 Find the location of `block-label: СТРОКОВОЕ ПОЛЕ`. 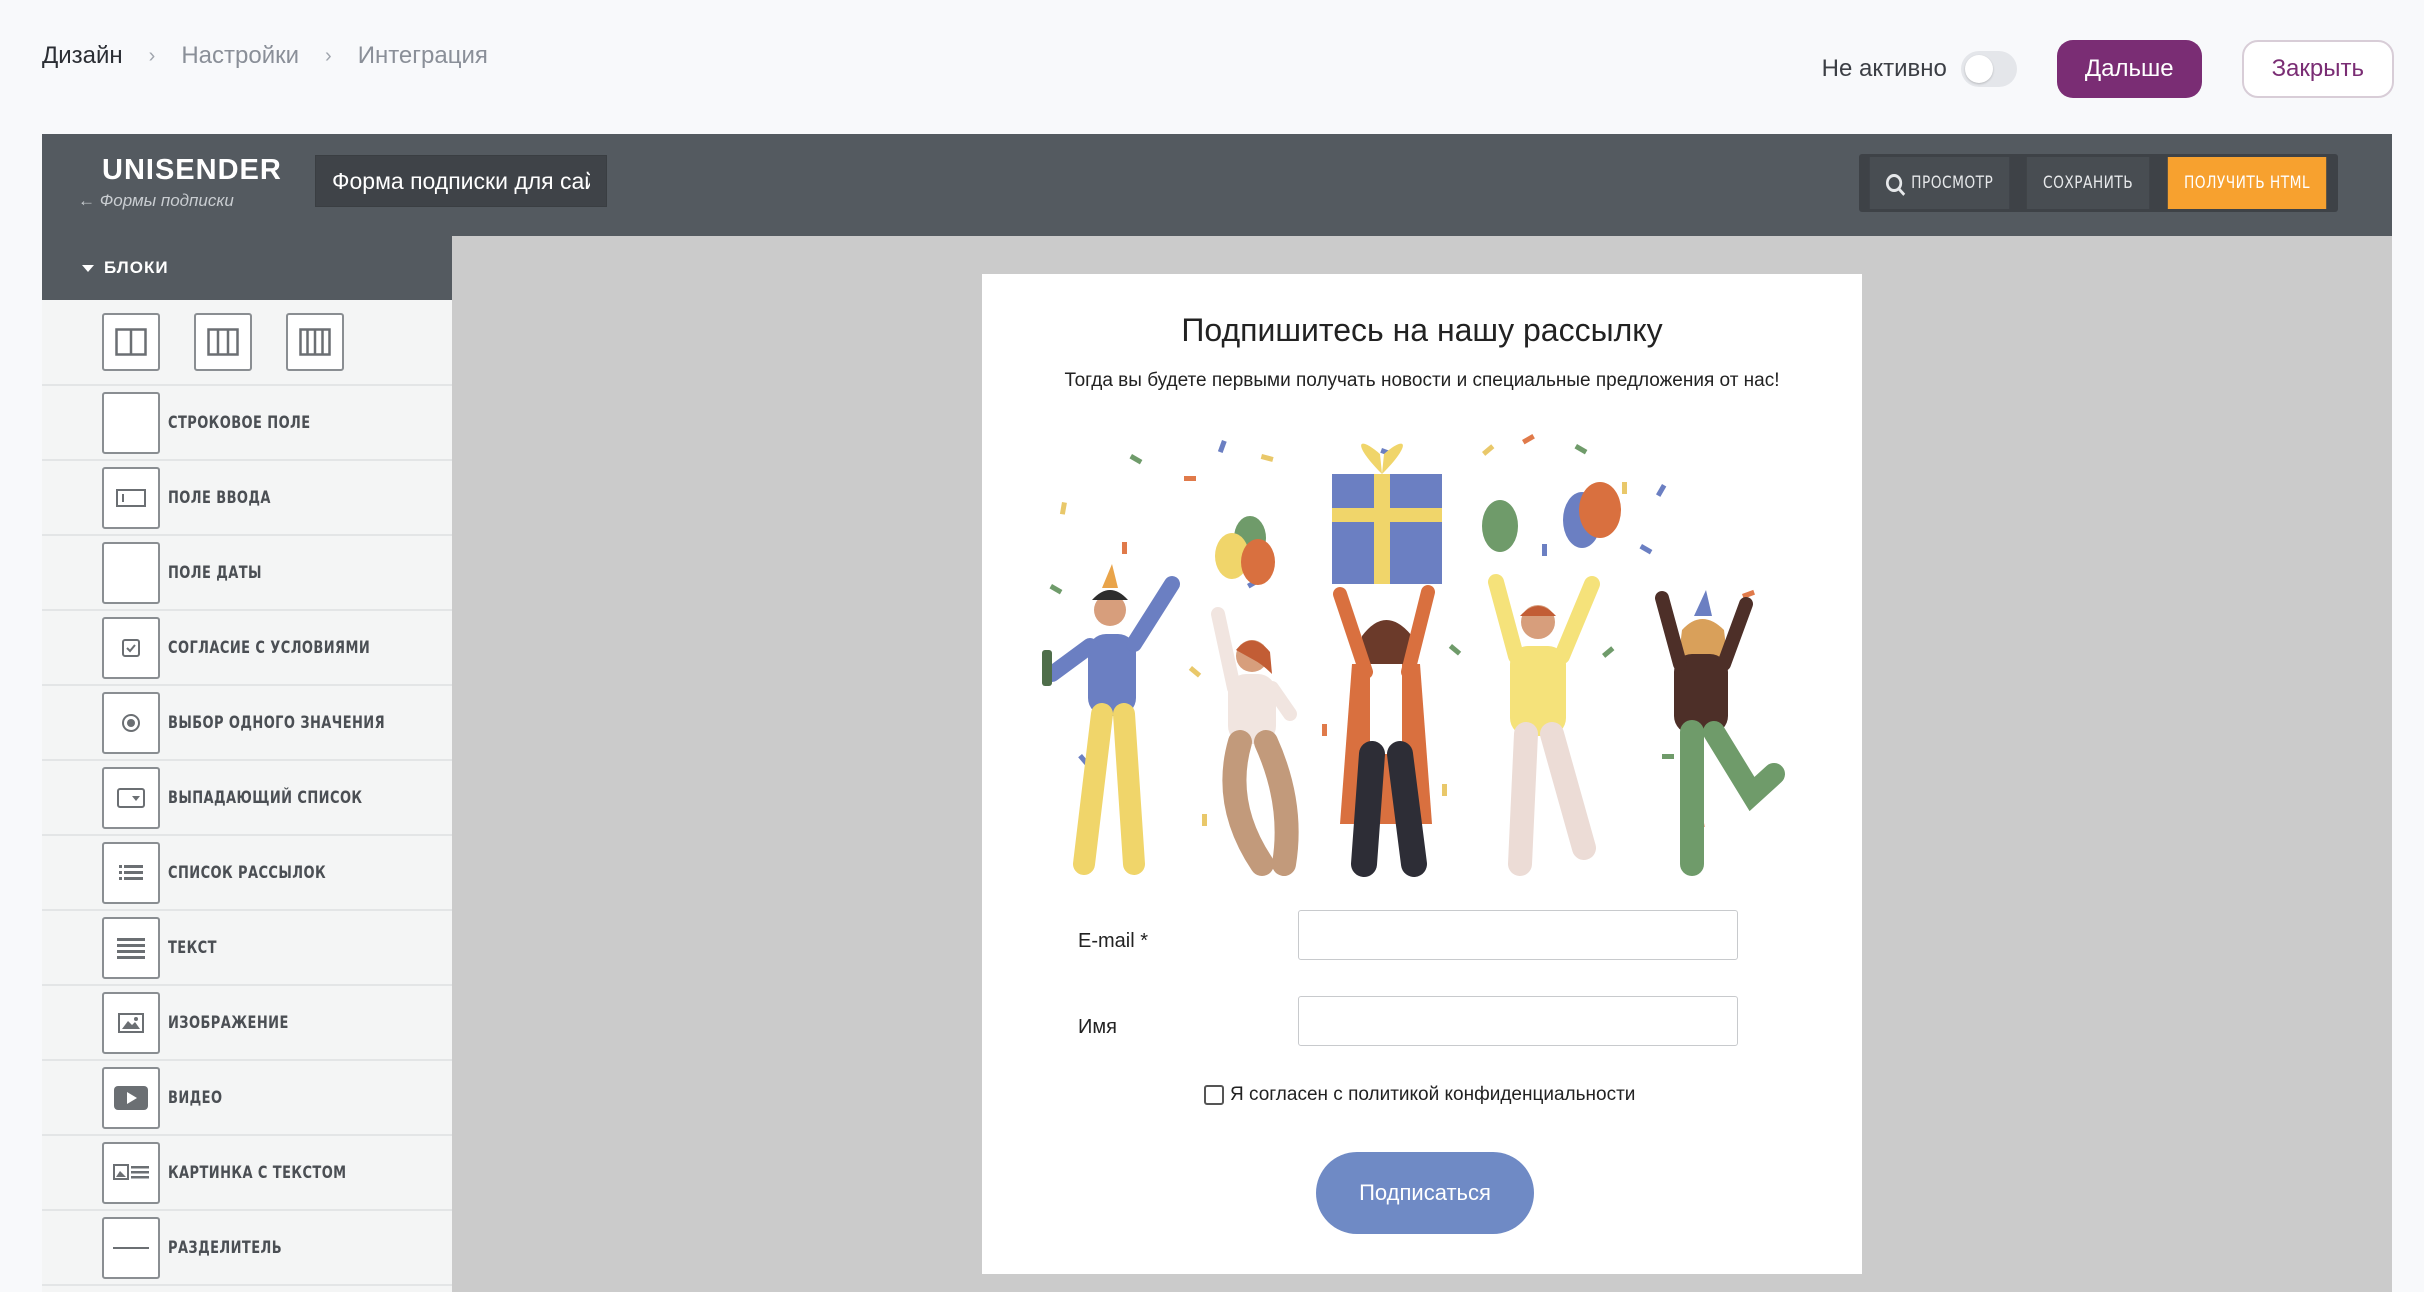

block-label: СТРОКОВОЕ ПОЛЕ is located at coordinates (239, 422).